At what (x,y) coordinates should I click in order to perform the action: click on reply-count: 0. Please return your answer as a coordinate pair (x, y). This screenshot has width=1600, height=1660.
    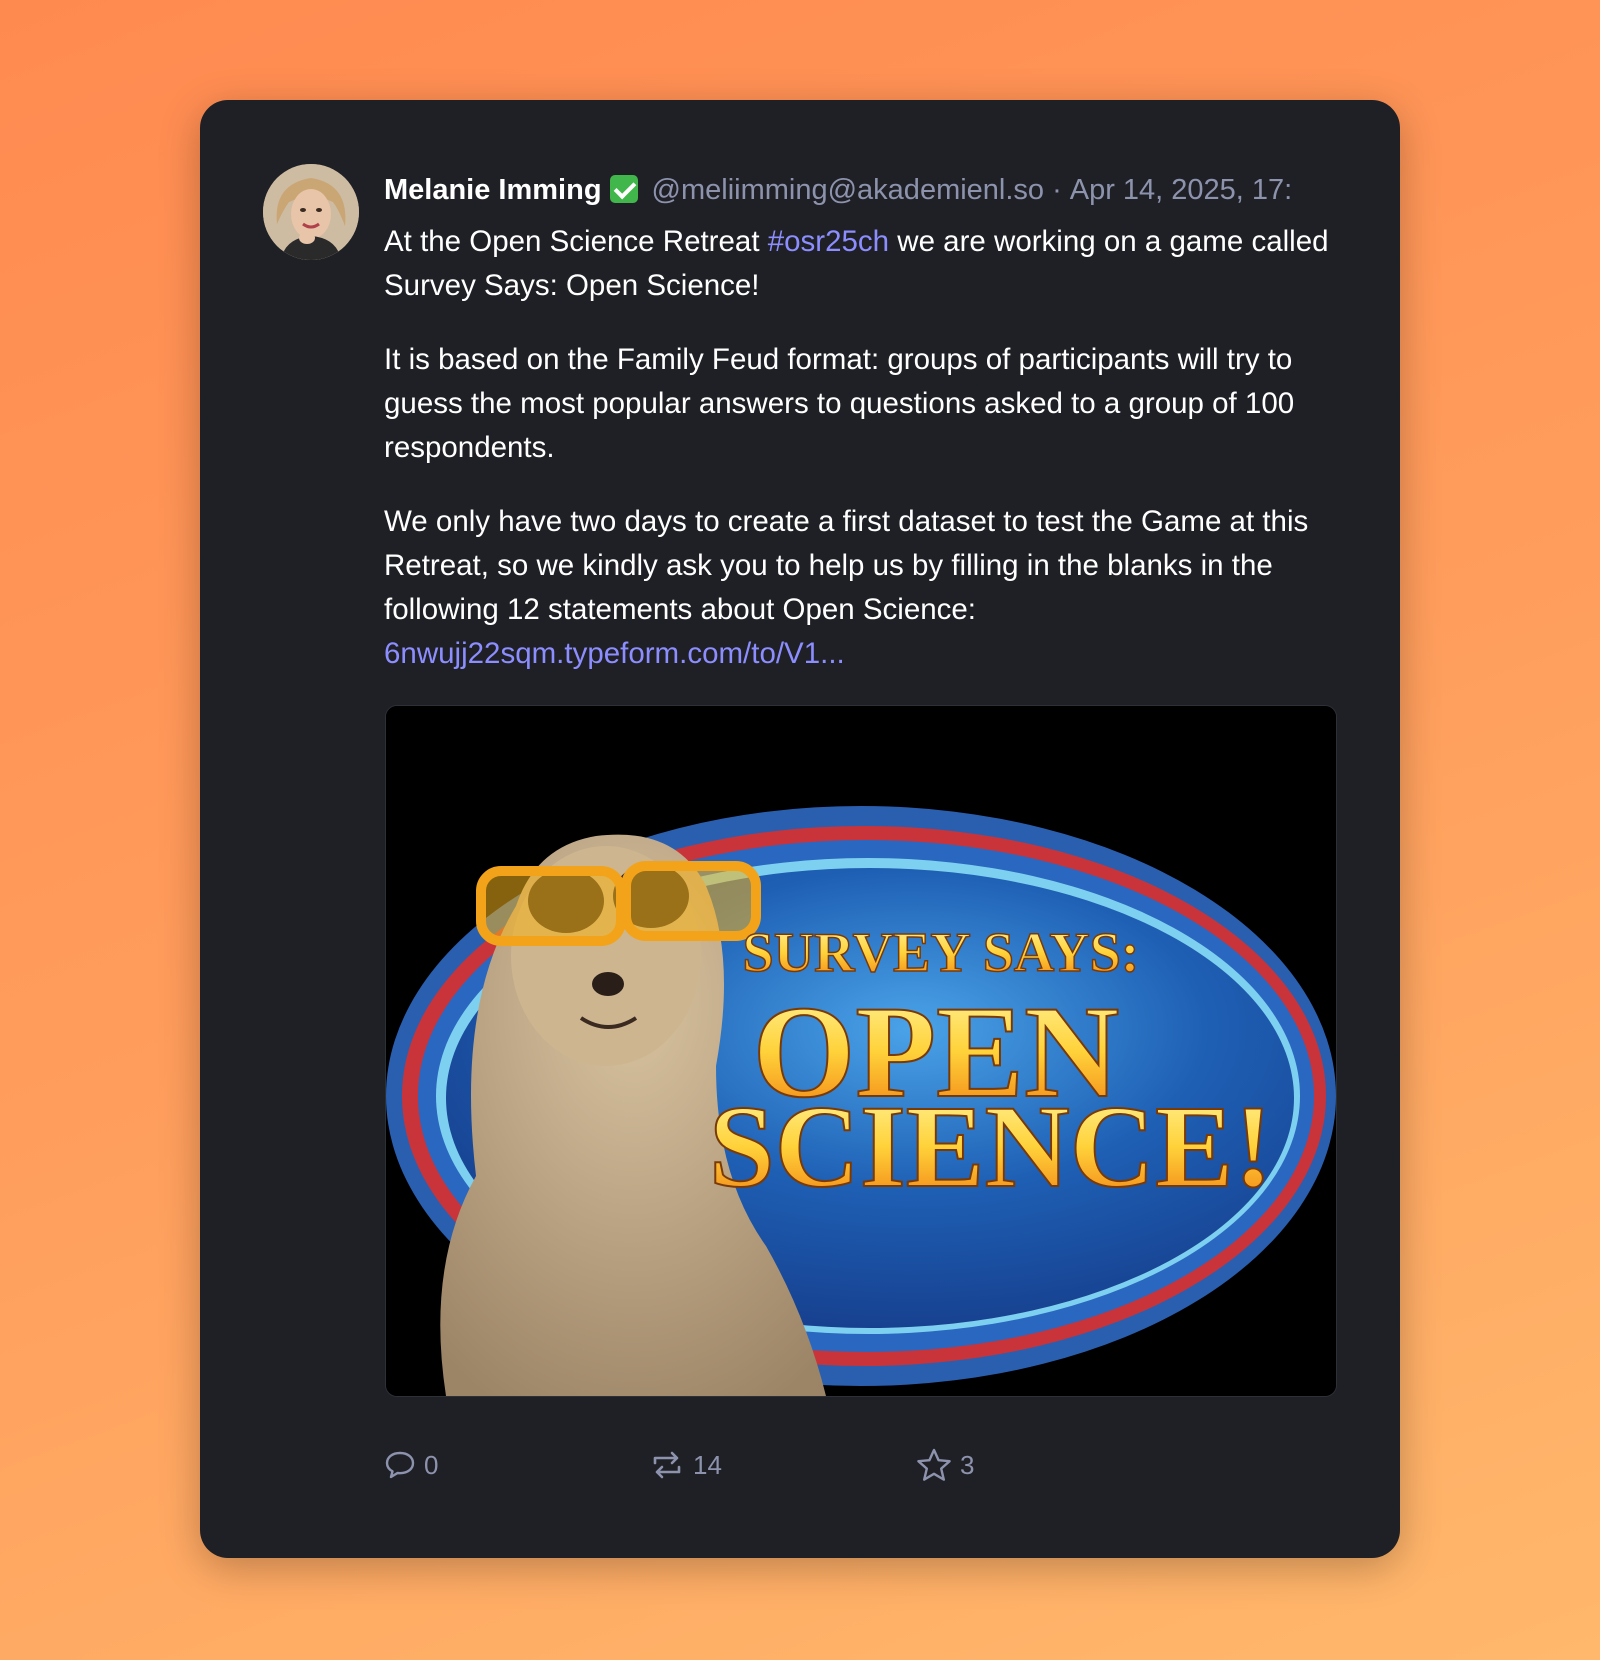
    Looking at the image, I should click on (431, 1464).